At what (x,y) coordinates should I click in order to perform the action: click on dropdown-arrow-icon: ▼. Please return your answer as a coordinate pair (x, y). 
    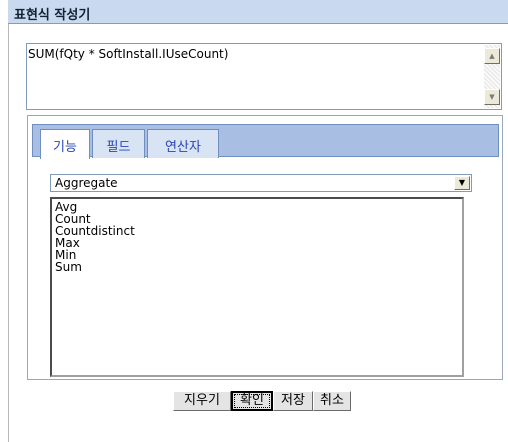
    Looking at the image, I should click on (462, 183).